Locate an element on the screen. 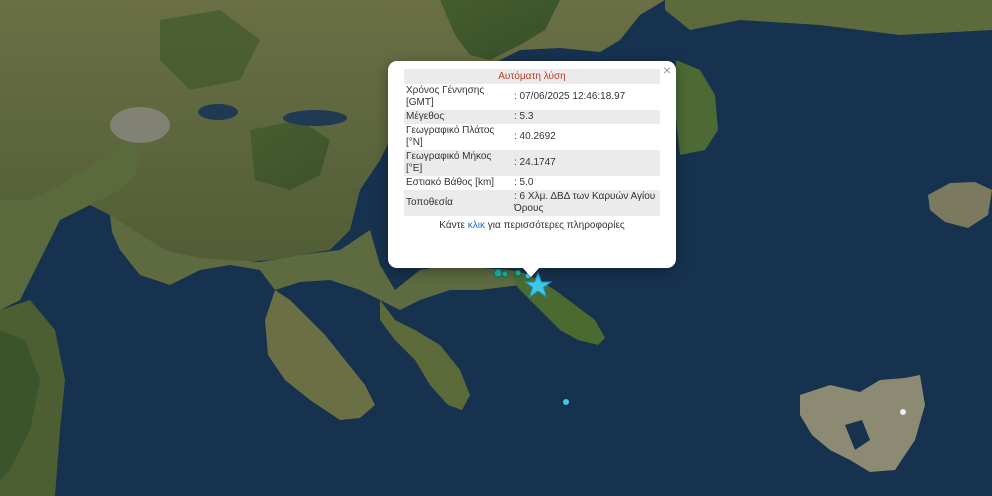  lake-koronia is located at coordinates (218, 112).